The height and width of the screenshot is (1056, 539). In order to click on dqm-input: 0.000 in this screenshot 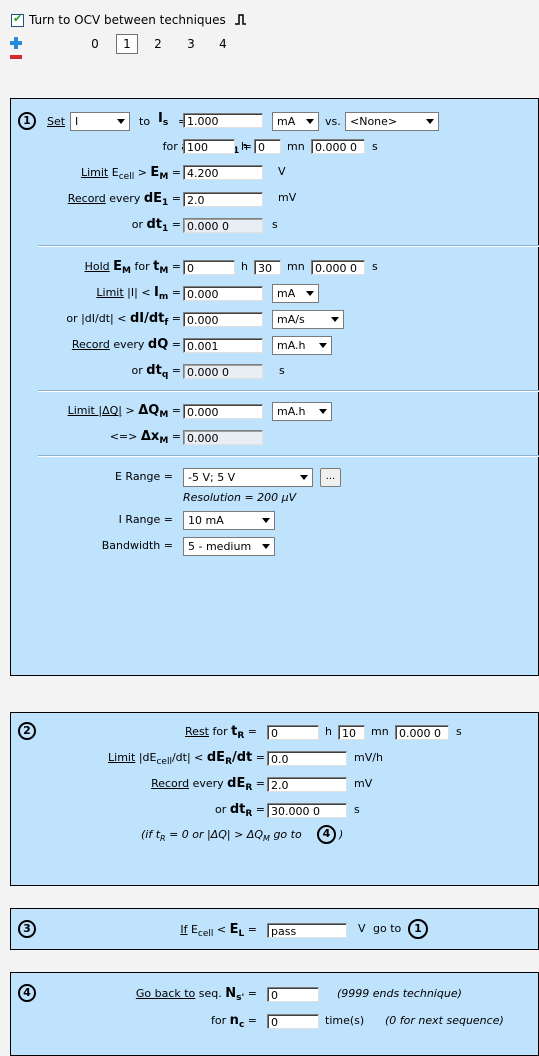, I will do `click(223, 411)`.